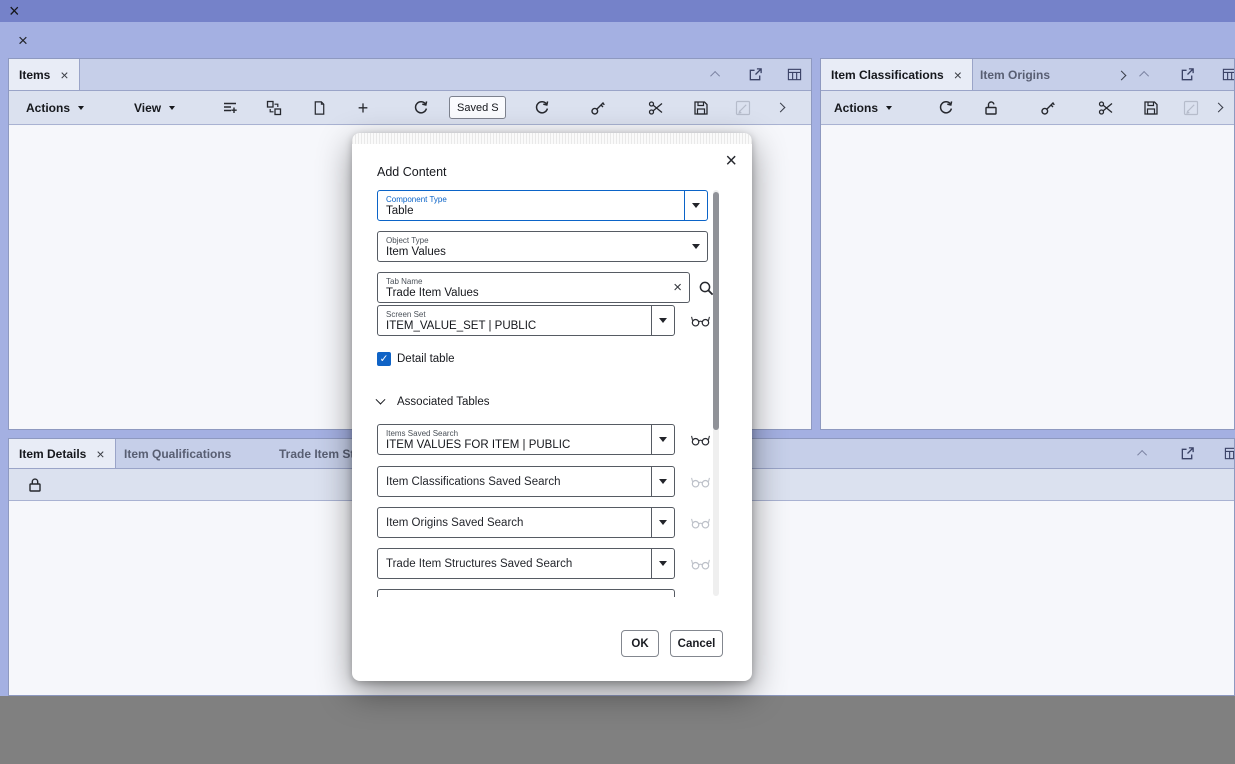 The height and width of the screenshot is (764, 1235). Describe the element at coordinates (473, 481) in the screenshot. I see `item-classifications-saved-search-label: Item Classifications Saved Search` at that location.